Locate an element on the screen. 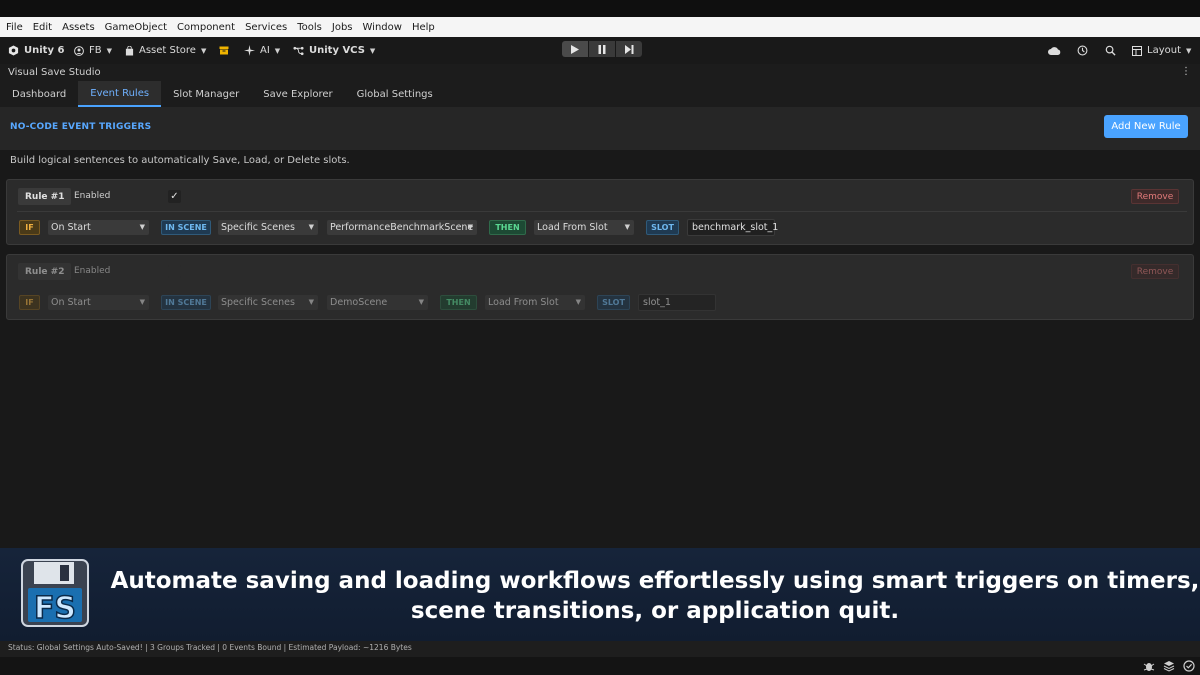 This screenshot has height=675, width=1200. menu-file: File is located at coordinates (14, 27).